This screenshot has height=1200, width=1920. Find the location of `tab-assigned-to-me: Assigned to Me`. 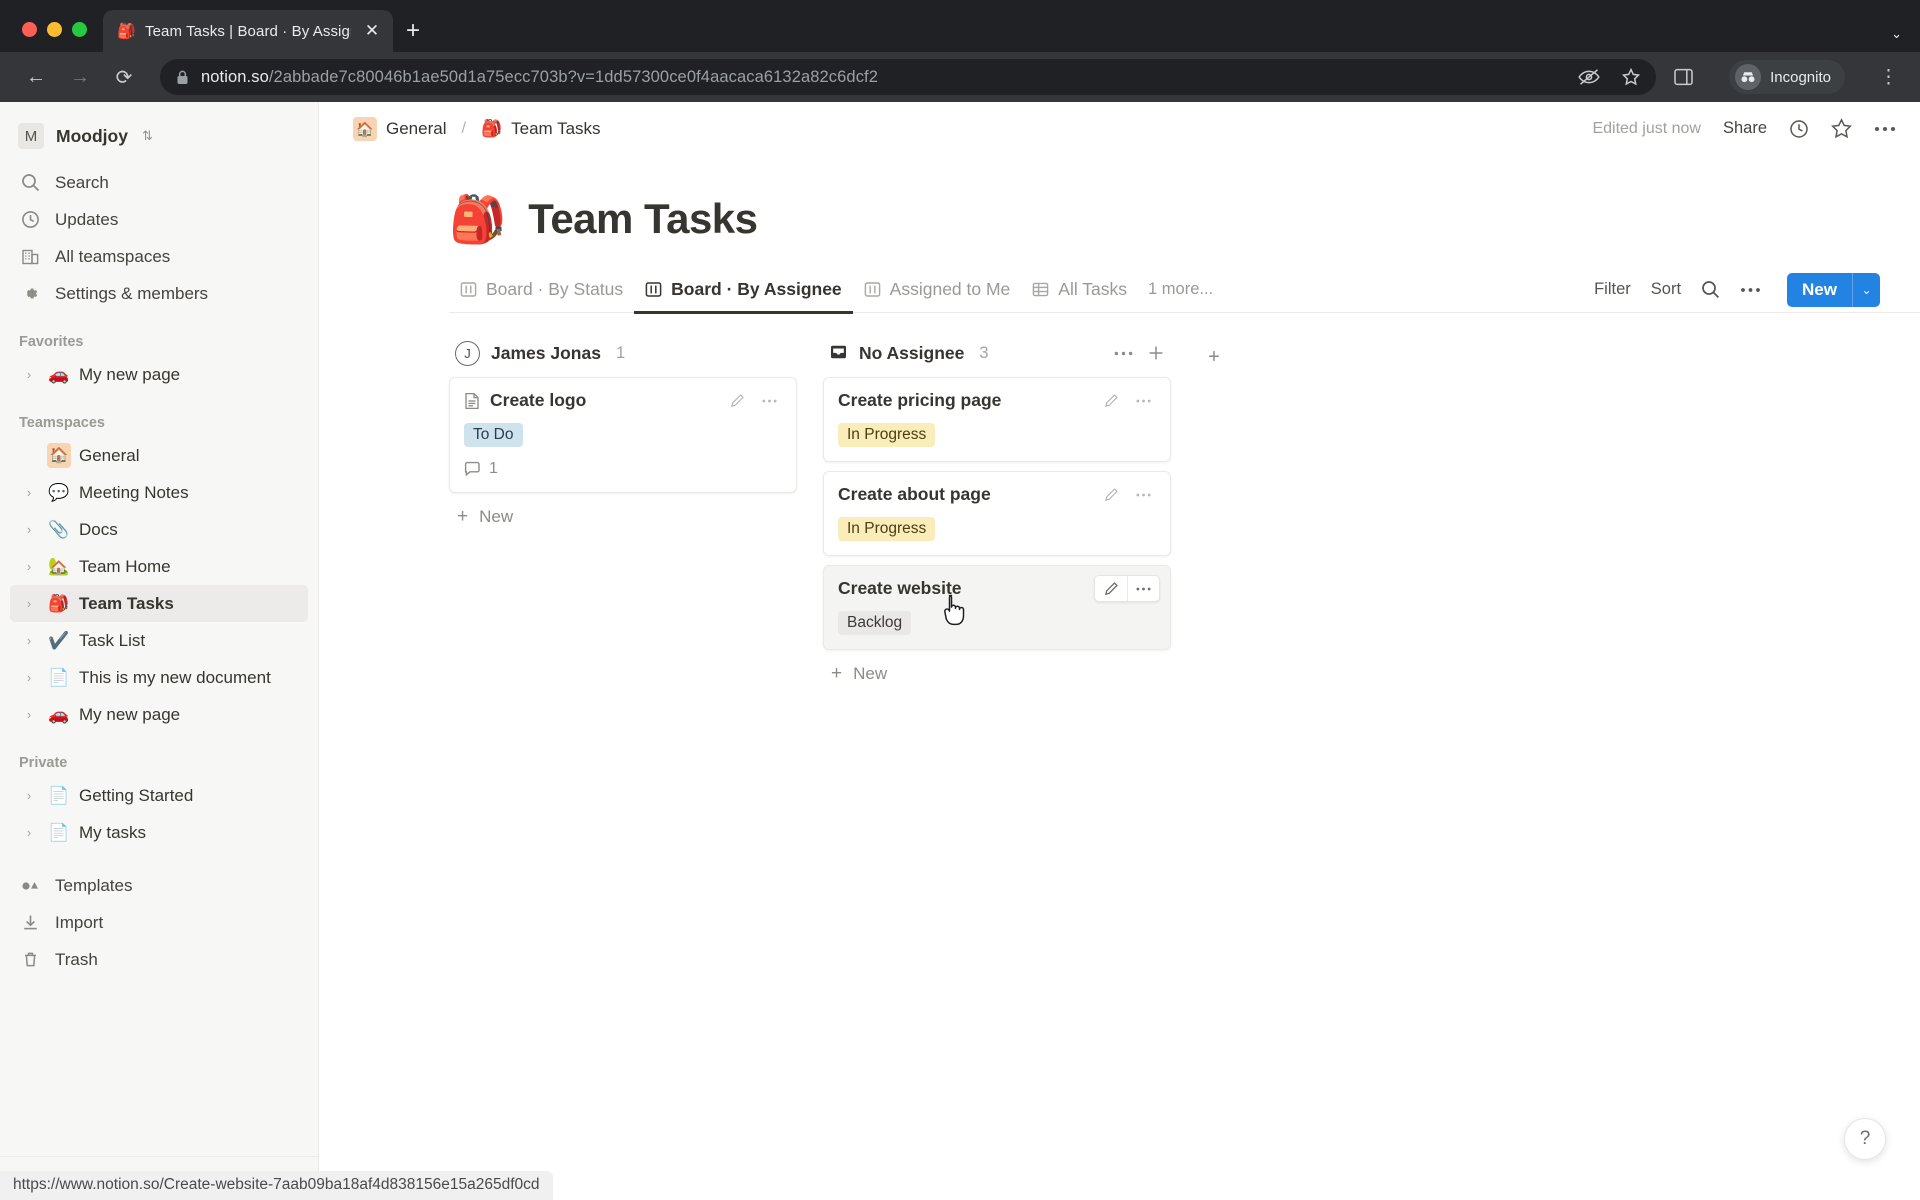

tab-assigned-to-me: Assigned to Me is located at coordinates (937, 290).